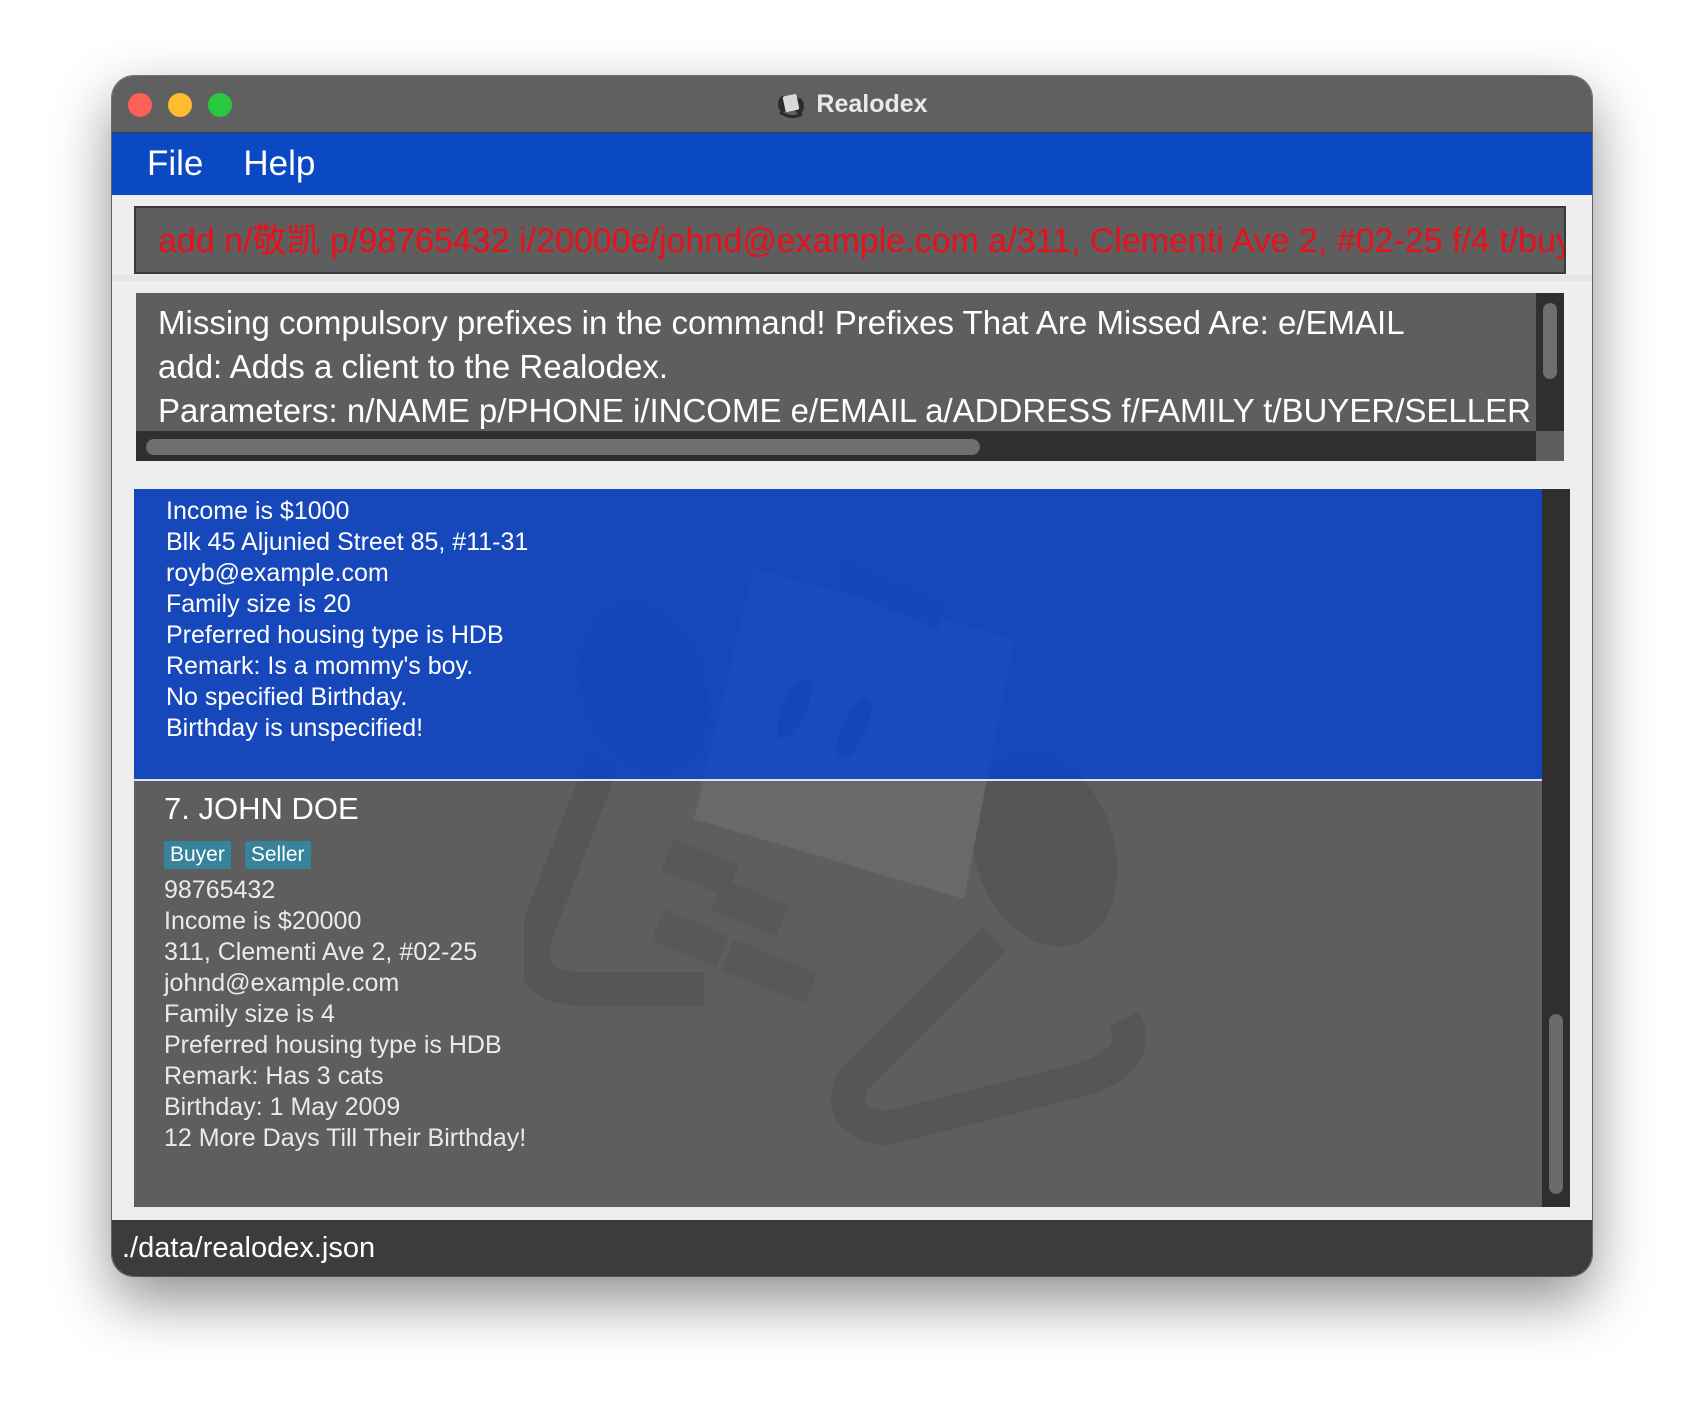 The width and height of the screenshot is (1704, 1424). I want to click on person-address: Blk 45 Aljunied Street 85, #11-31, so click(347, 542).